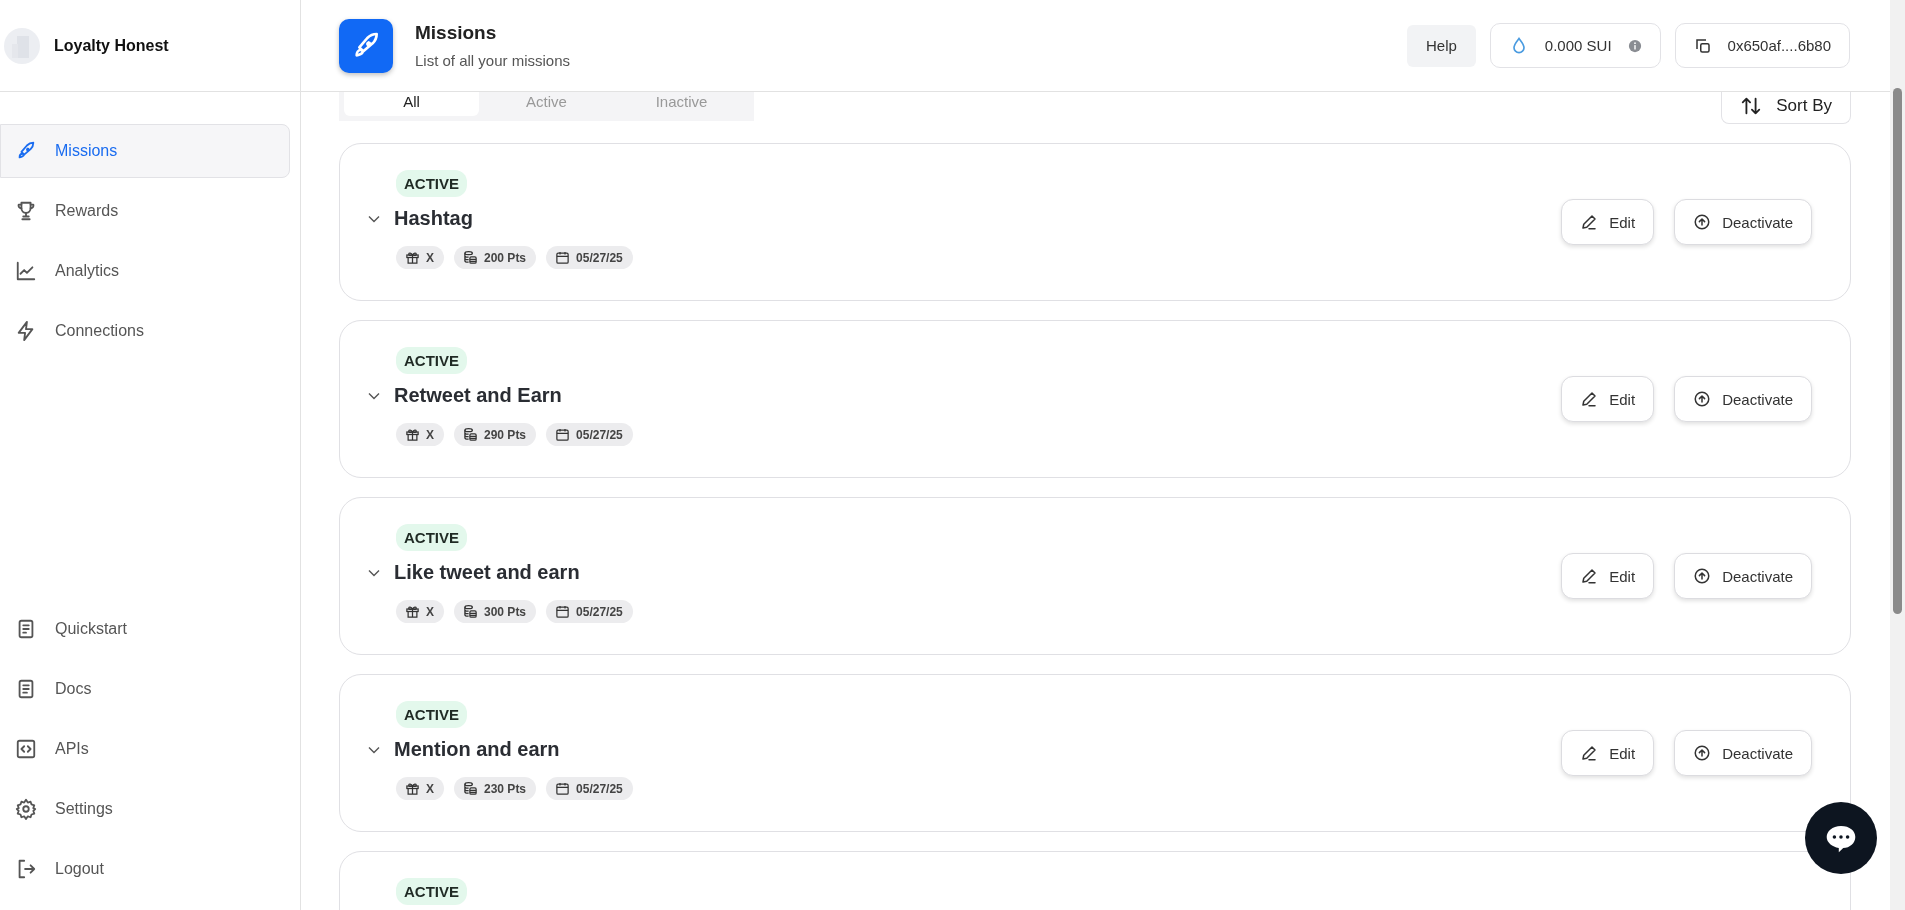 This screenshot has width=1905, height=910. What do you see at coordinates (145, 809) in the screenshot?
I see `sidebar-item: Settings` at bounding box center [145, 809].